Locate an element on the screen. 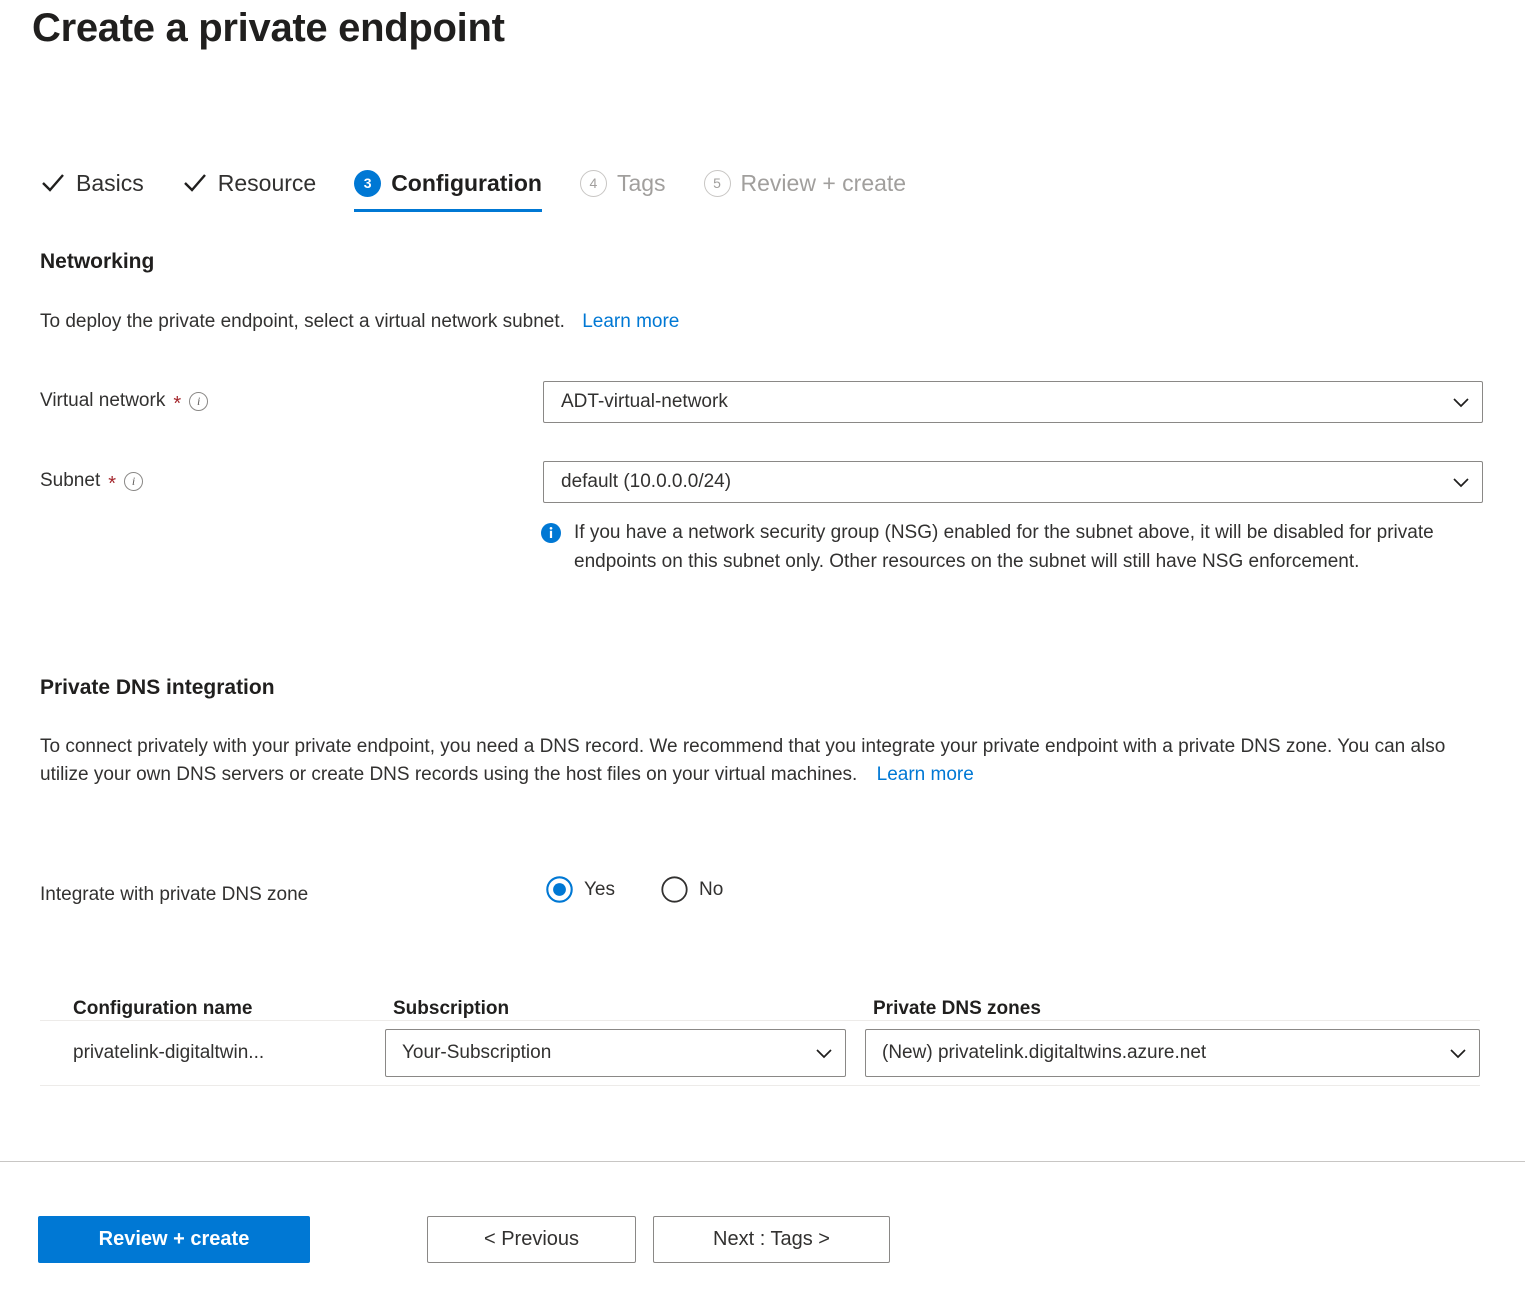 This screenshot has width=1525, height=1296. step-number-3: 3 is located at coordinates (368, 183).